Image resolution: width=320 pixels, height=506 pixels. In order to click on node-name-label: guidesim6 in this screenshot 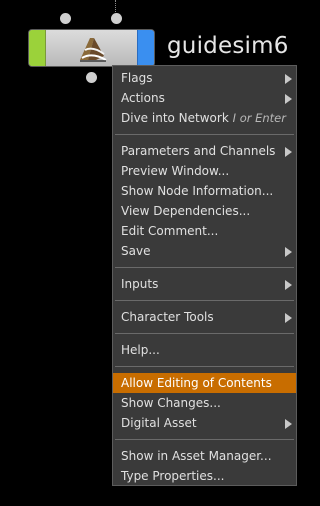, I will do `click(228, 46)`.